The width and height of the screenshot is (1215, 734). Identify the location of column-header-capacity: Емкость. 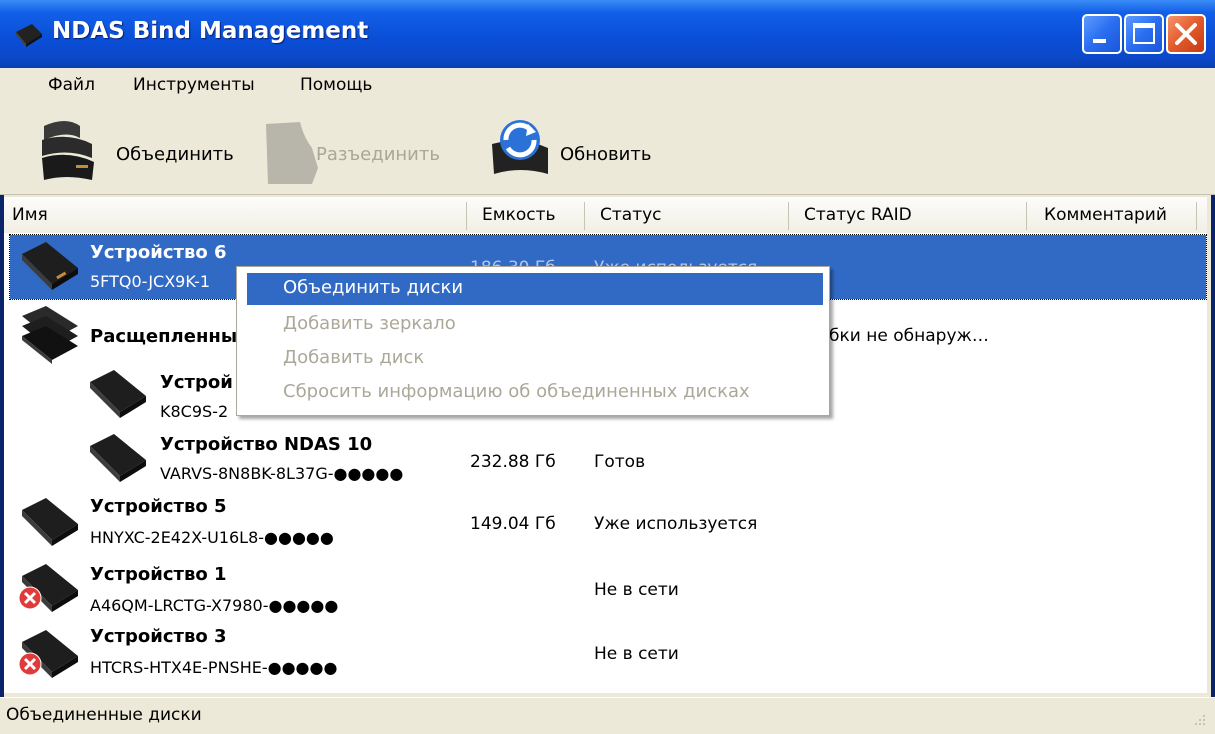
(519, 215).